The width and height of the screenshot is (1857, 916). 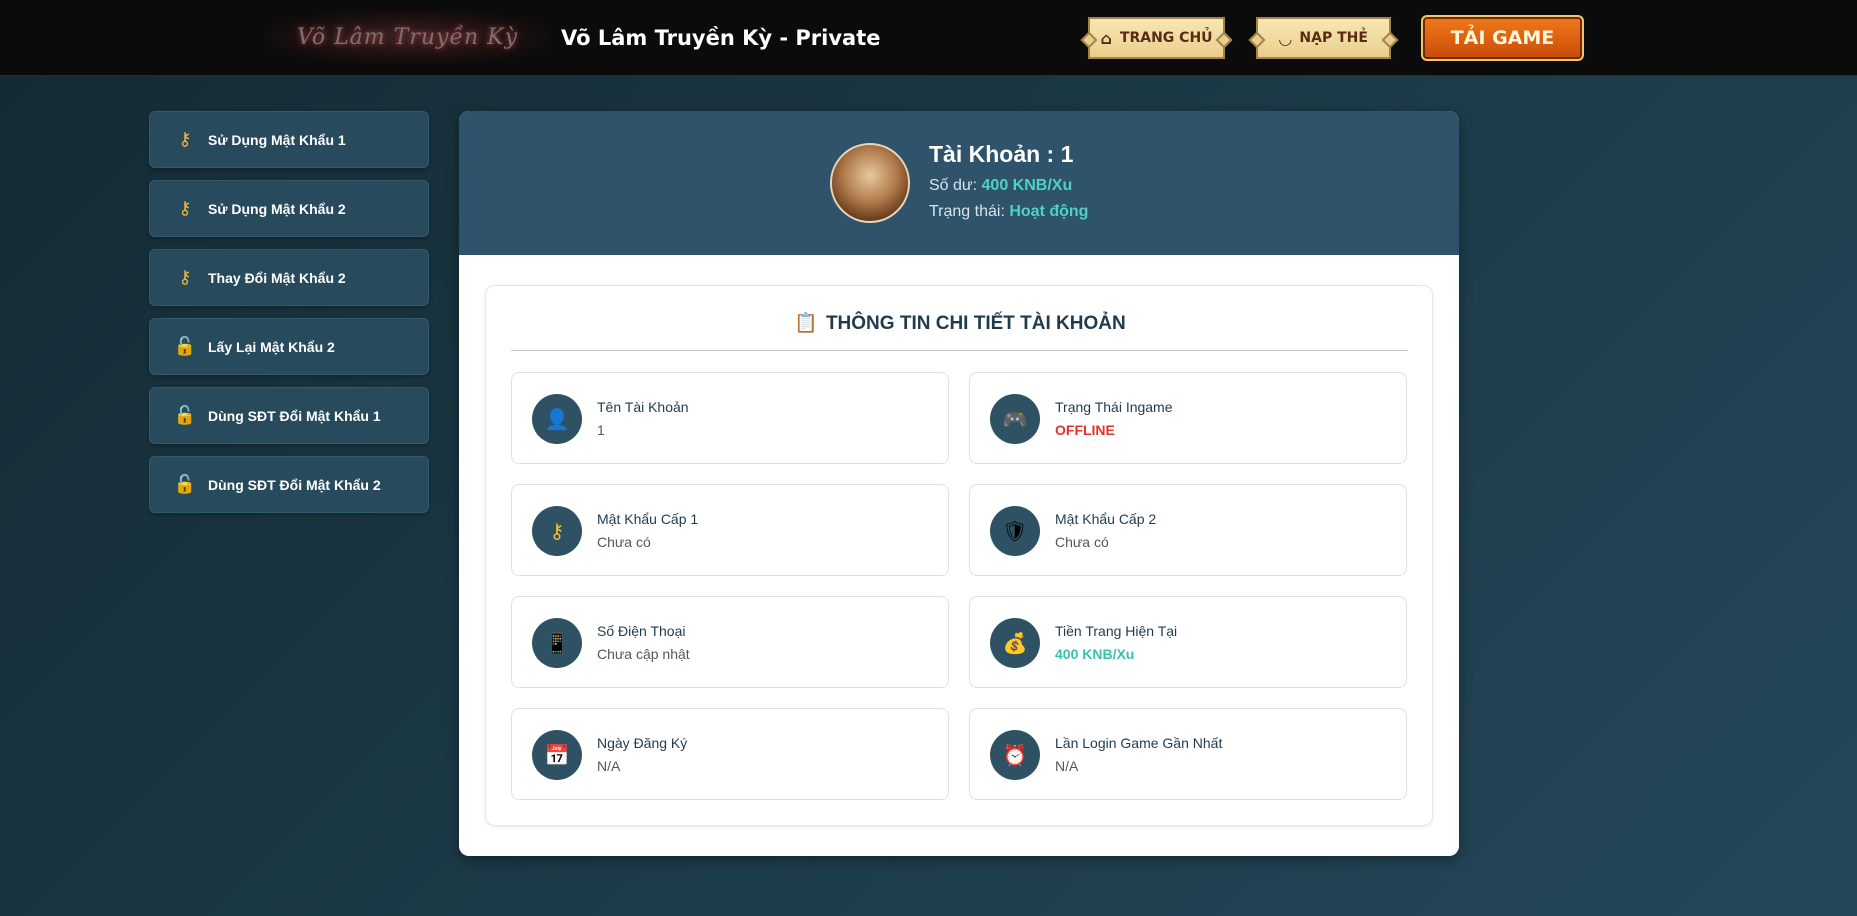 What do you see at coordinates (294, 415) in the screenshot?
I see `sidebar-item-label: Dùng SĐT Đổi Mật Khẩu 1` at bounding box center [294, 415].